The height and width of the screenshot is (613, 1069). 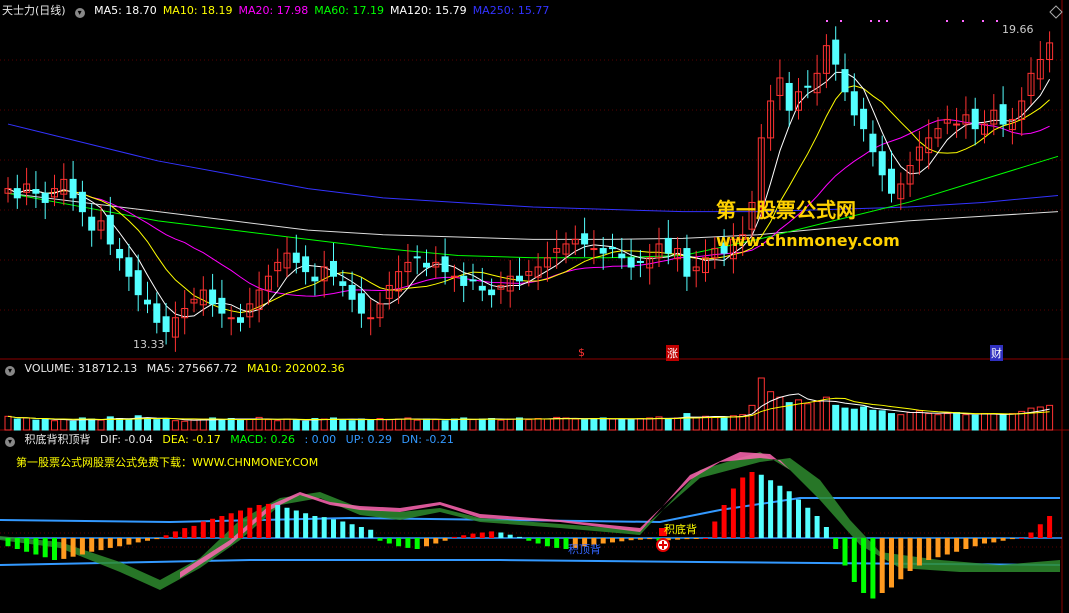 What do you see at coordinates (1018, 29) in the screenshot?
I see `high-price-label: 19.66` at bounding box center [1018, 29].